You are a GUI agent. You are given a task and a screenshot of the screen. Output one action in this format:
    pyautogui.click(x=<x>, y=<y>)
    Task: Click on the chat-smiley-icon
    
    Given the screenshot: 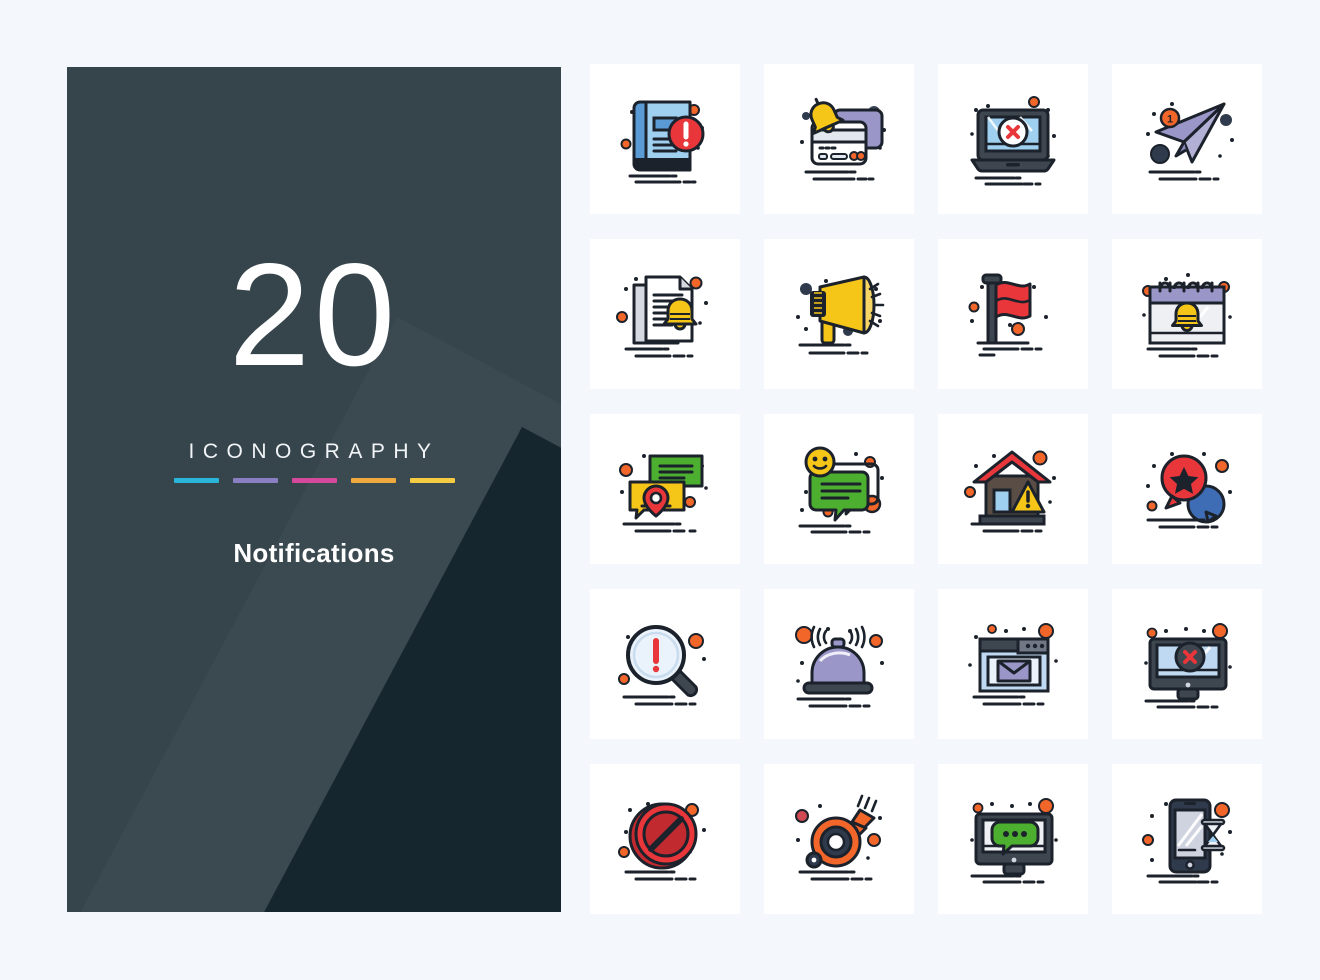 What is the action you would take?
    pyautogui.click(x=841, y=490)
    